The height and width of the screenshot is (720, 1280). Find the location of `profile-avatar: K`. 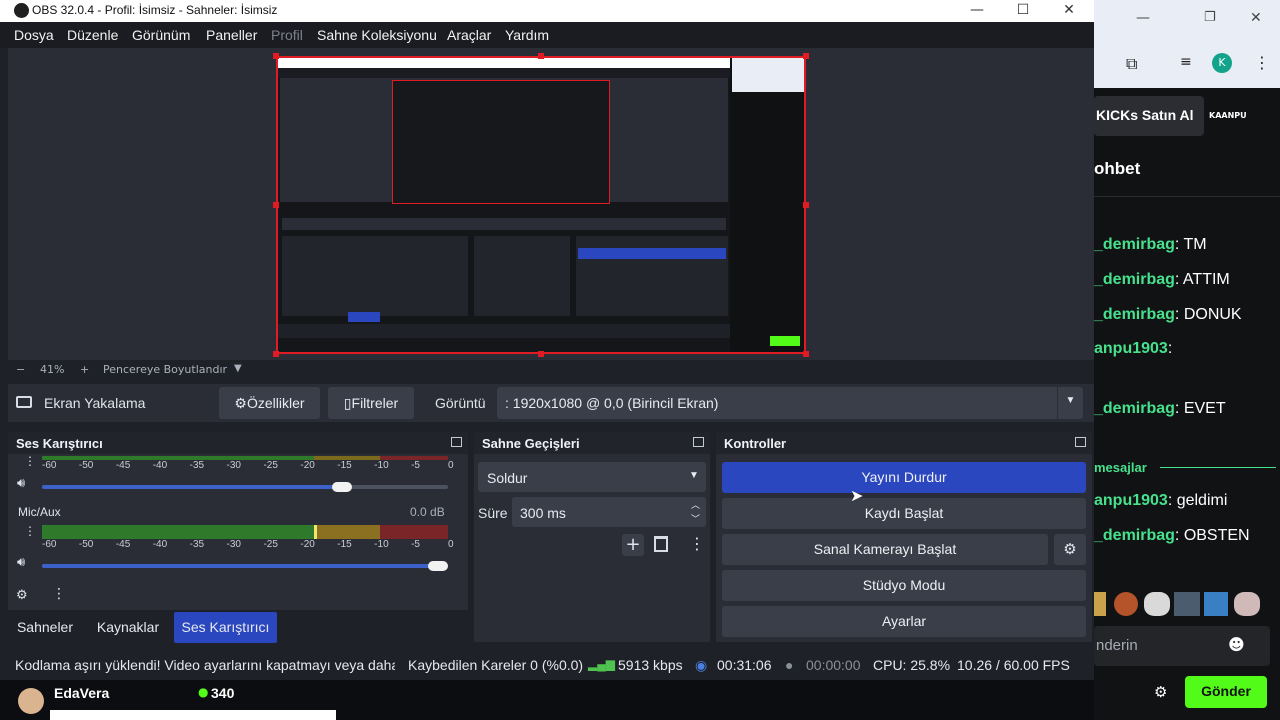

profile-avatar: K is located at coordinates (1222, 63).